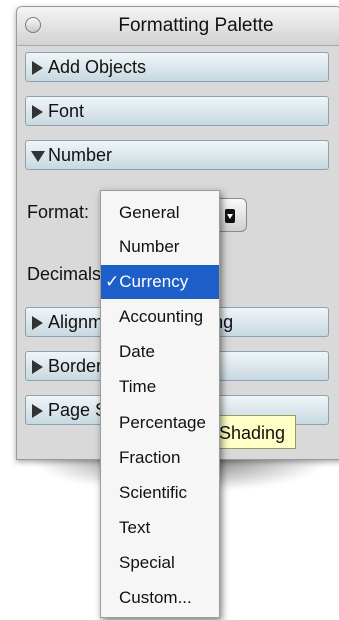  Describe the element at coordinates (154, 281) in the screenshot. I see `menu-item-label: Currency` at that location.